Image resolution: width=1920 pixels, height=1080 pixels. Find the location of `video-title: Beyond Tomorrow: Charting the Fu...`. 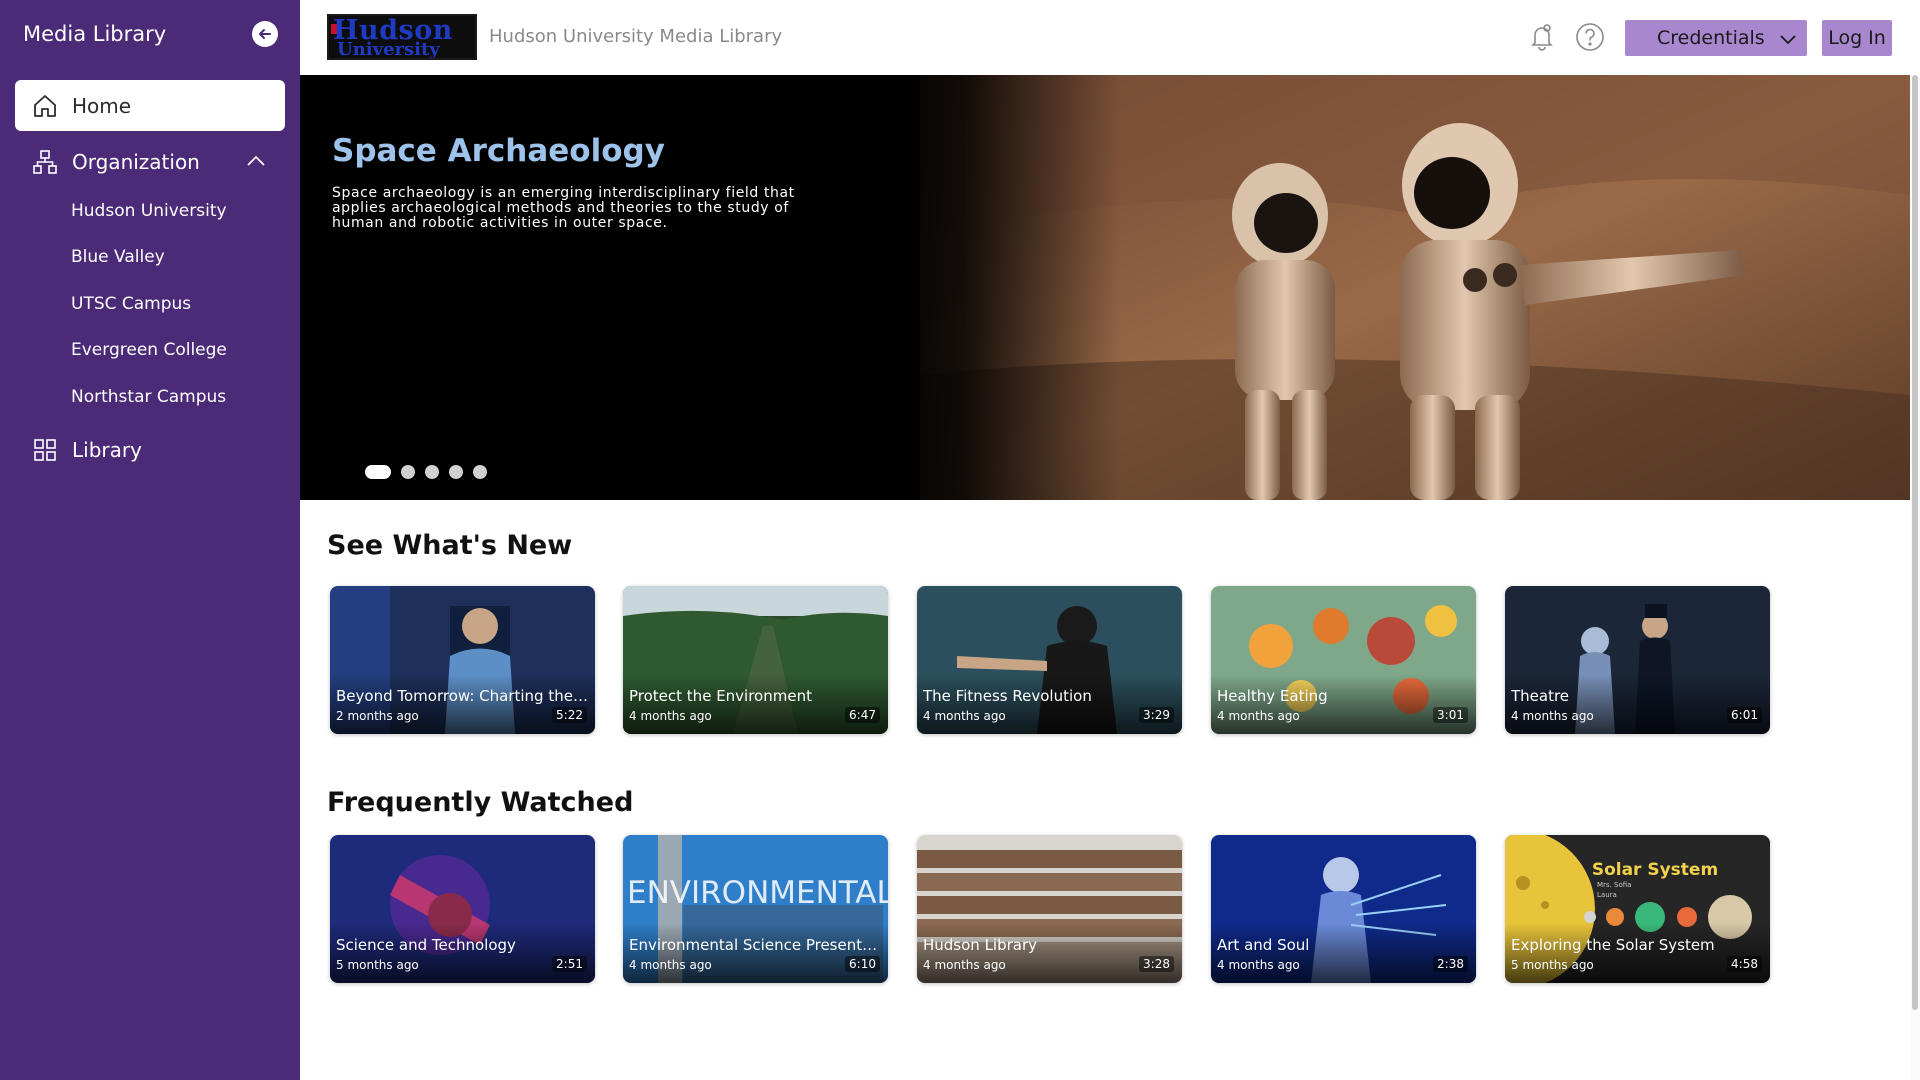

video-title: Beyond Tomorrow: Charting the Fu... is located at coordinates (462, 696).